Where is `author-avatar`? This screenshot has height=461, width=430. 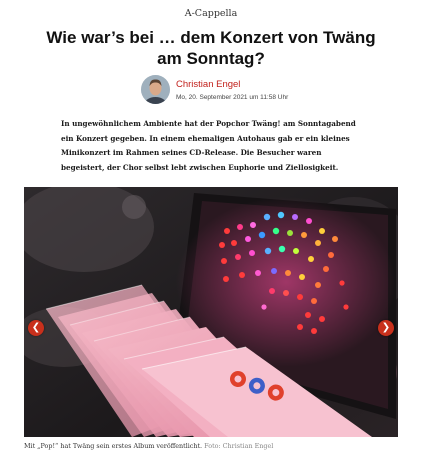 author-avatar is located at coordinates (155, 89).